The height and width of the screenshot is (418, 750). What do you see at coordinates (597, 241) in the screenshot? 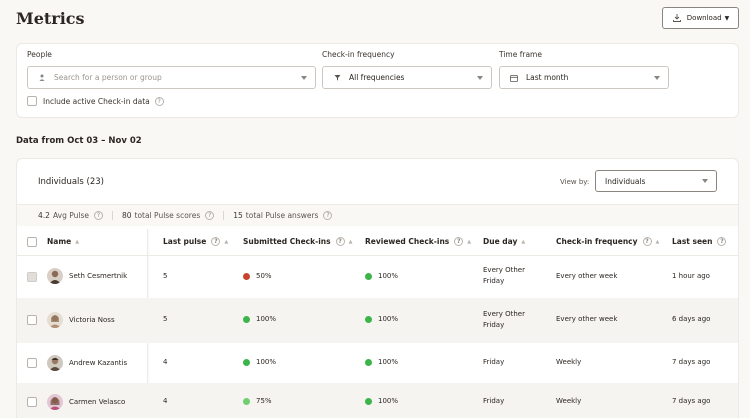
I see `col-label: Check-in frequency` at bounding box center [597, 241].